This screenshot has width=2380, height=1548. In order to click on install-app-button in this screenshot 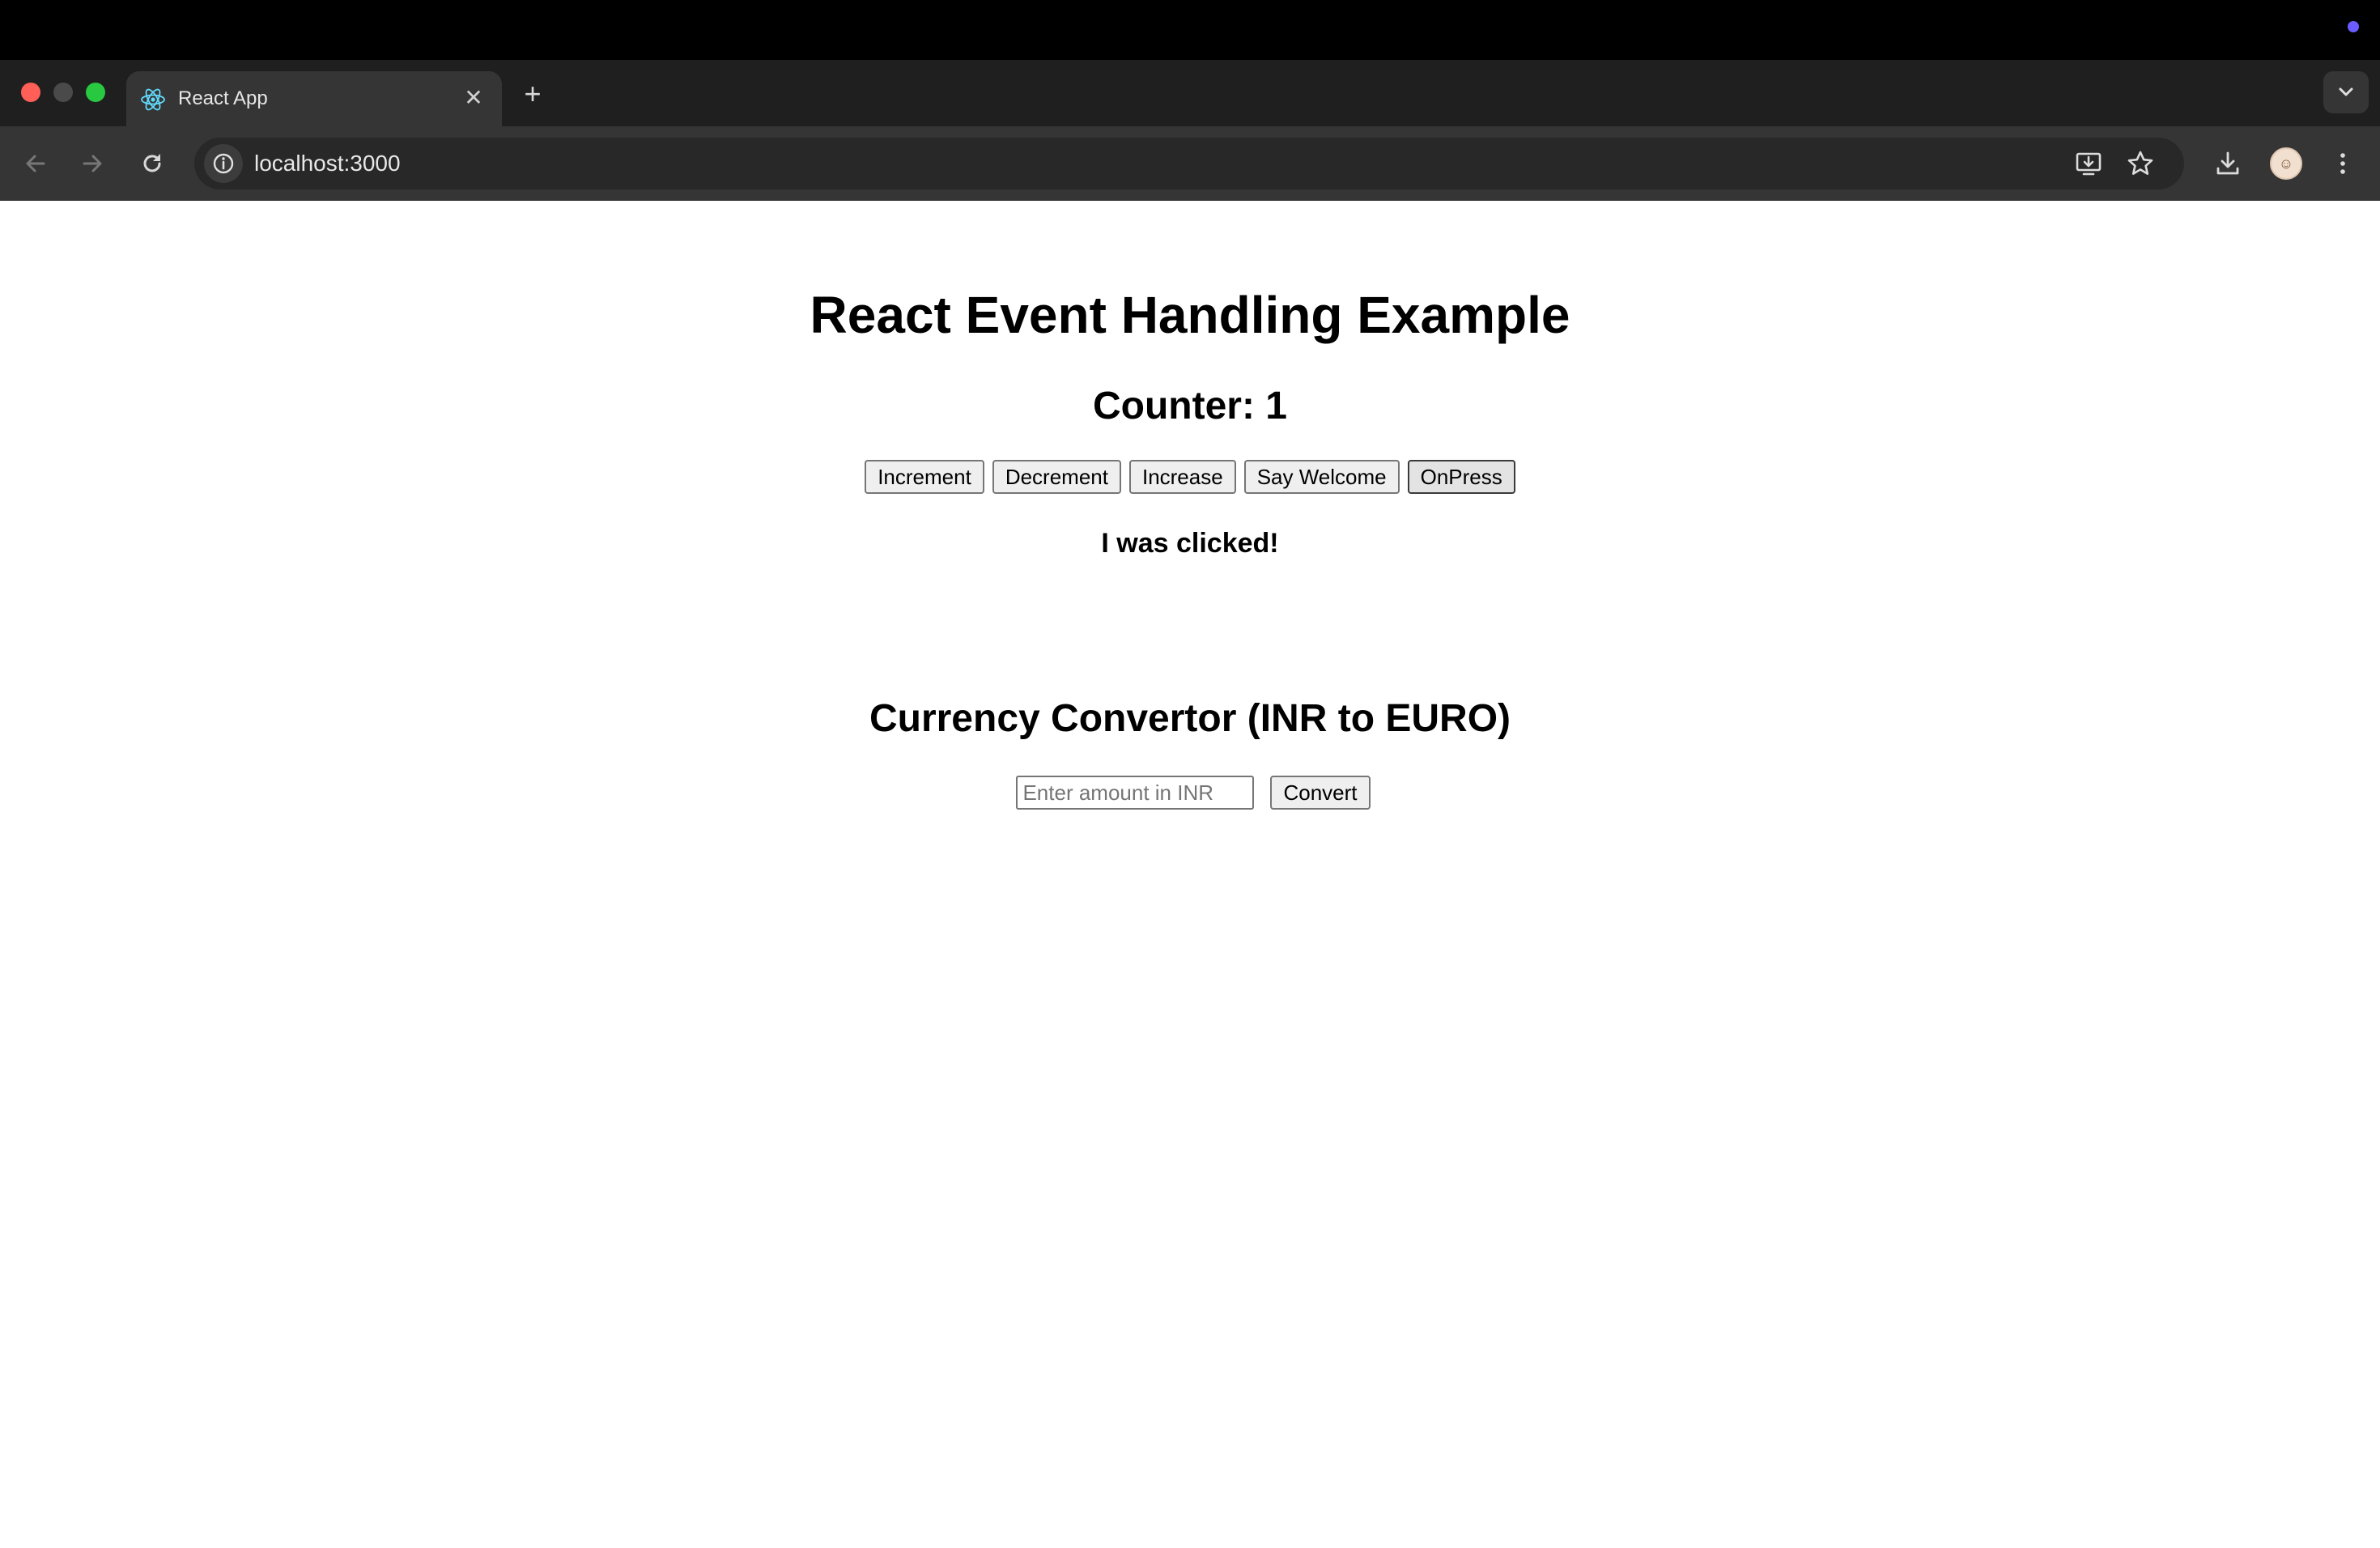, I will do `click(2088, 164)`.